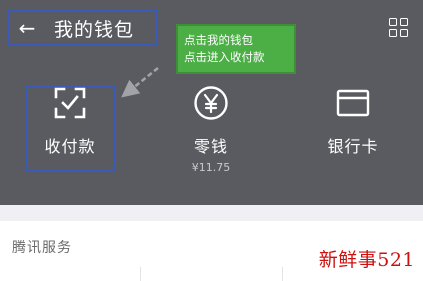 This screenshot has width=423, height=281. I want to click on yen-coin-icon, so click(211, 103).